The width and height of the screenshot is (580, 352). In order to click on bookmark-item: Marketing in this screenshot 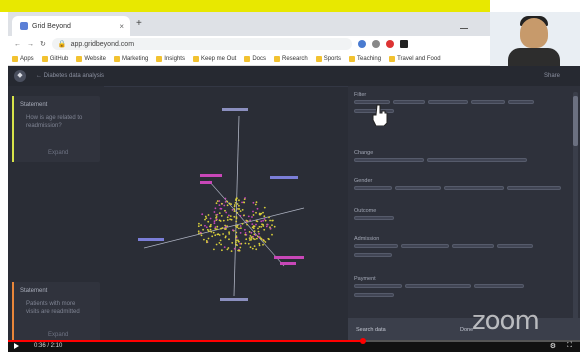, I will do `click(130, 58)`.